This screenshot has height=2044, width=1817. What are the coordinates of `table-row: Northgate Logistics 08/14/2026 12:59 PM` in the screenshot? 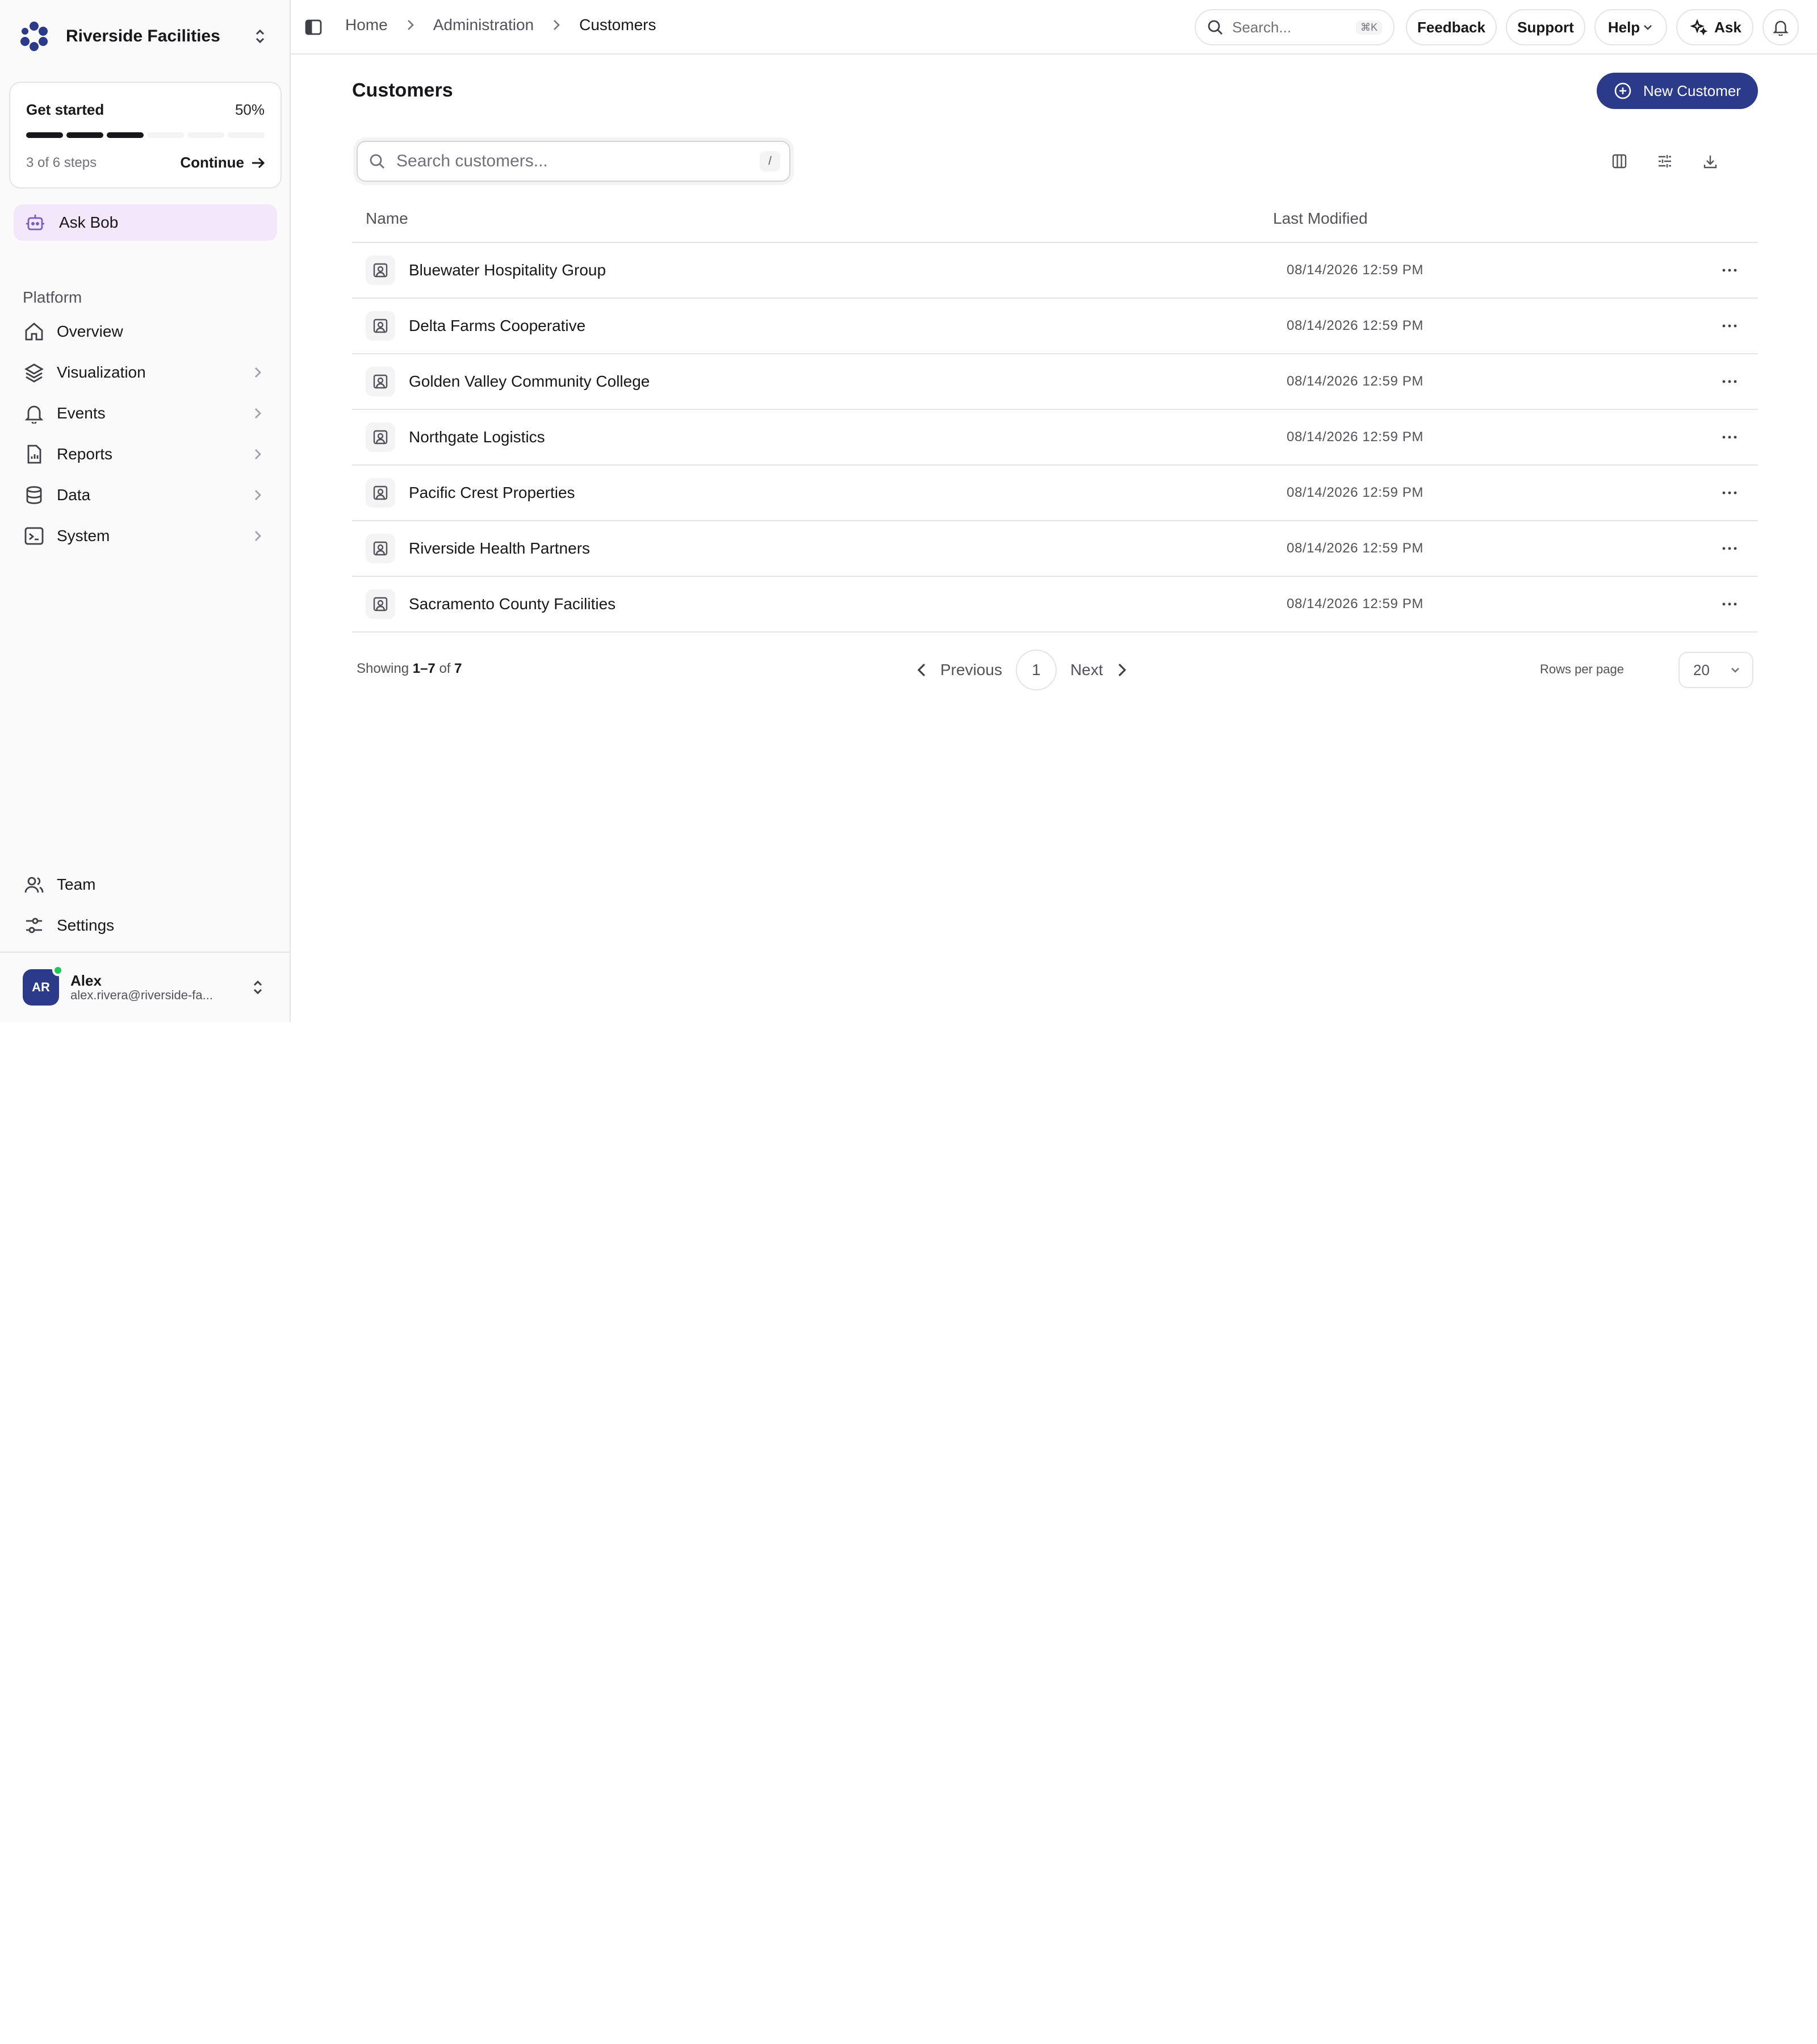 It's located at (1055, 438).